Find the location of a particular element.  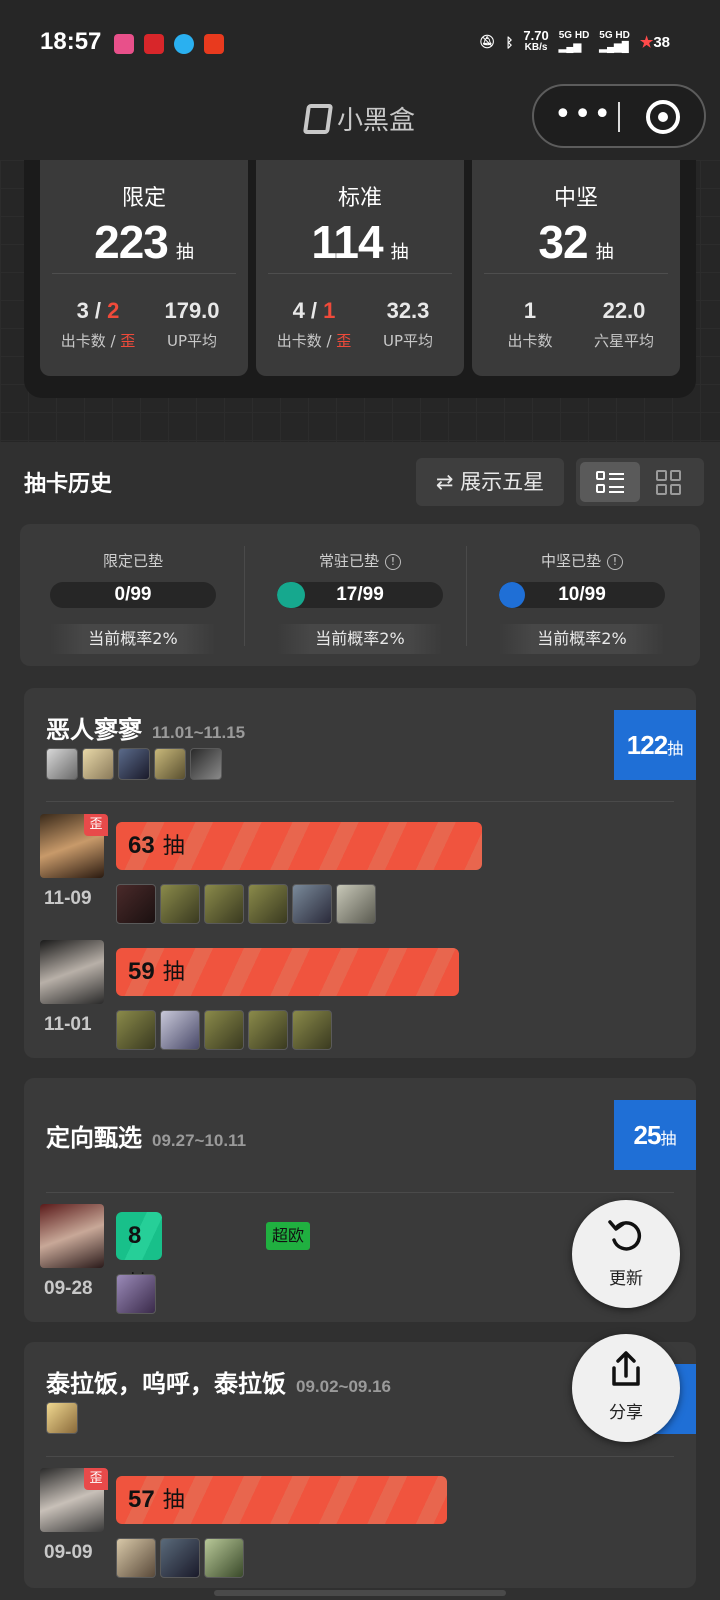

battery: ★38 is located at coordinates (654, 42).